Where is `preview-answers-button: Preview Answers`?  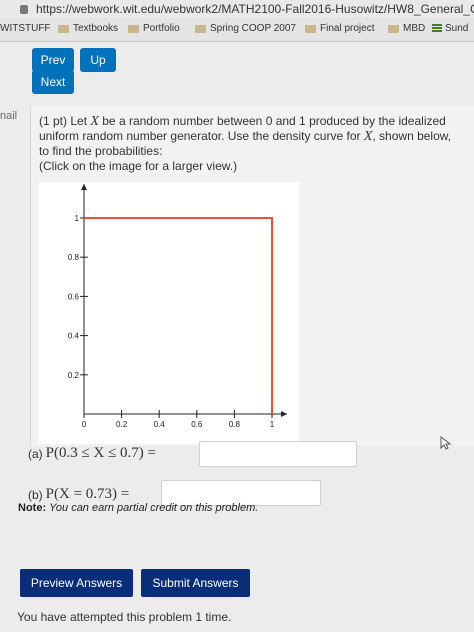 preview-answers-button: Preview Answers is located at coordinates (76, 583).